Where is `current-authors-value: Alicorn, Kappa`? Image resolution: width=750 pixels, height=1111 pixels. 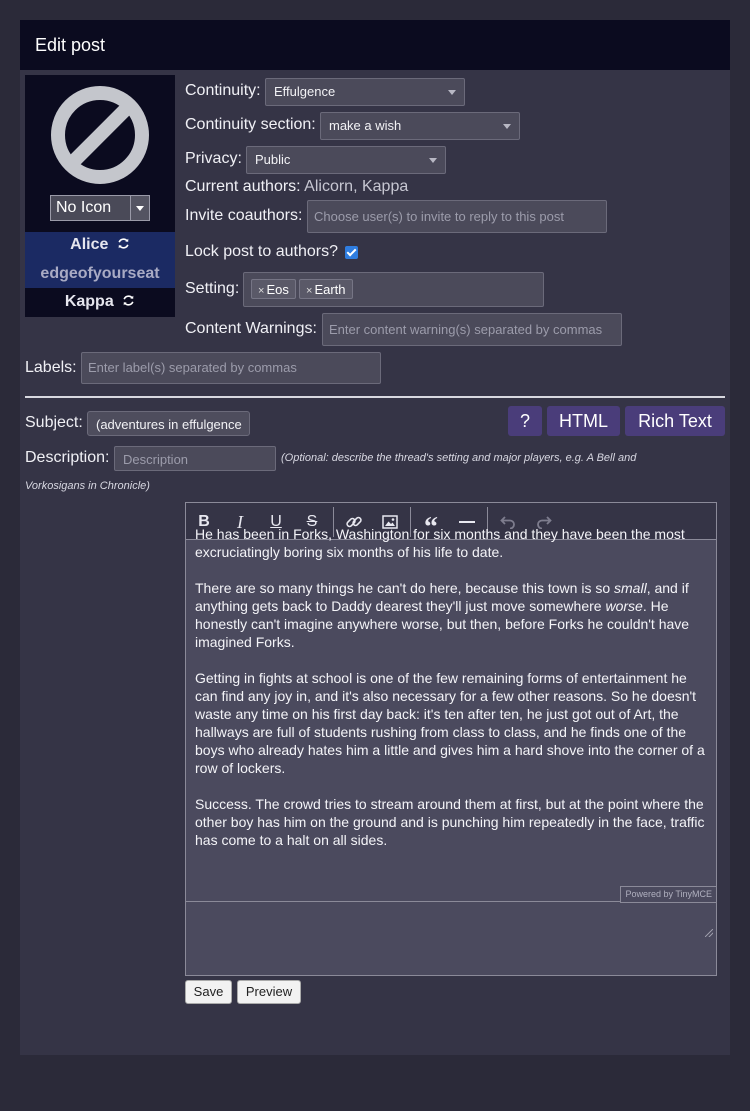 current-authors-value: Alicorn, Kappa is located at coordinates (356, 186).